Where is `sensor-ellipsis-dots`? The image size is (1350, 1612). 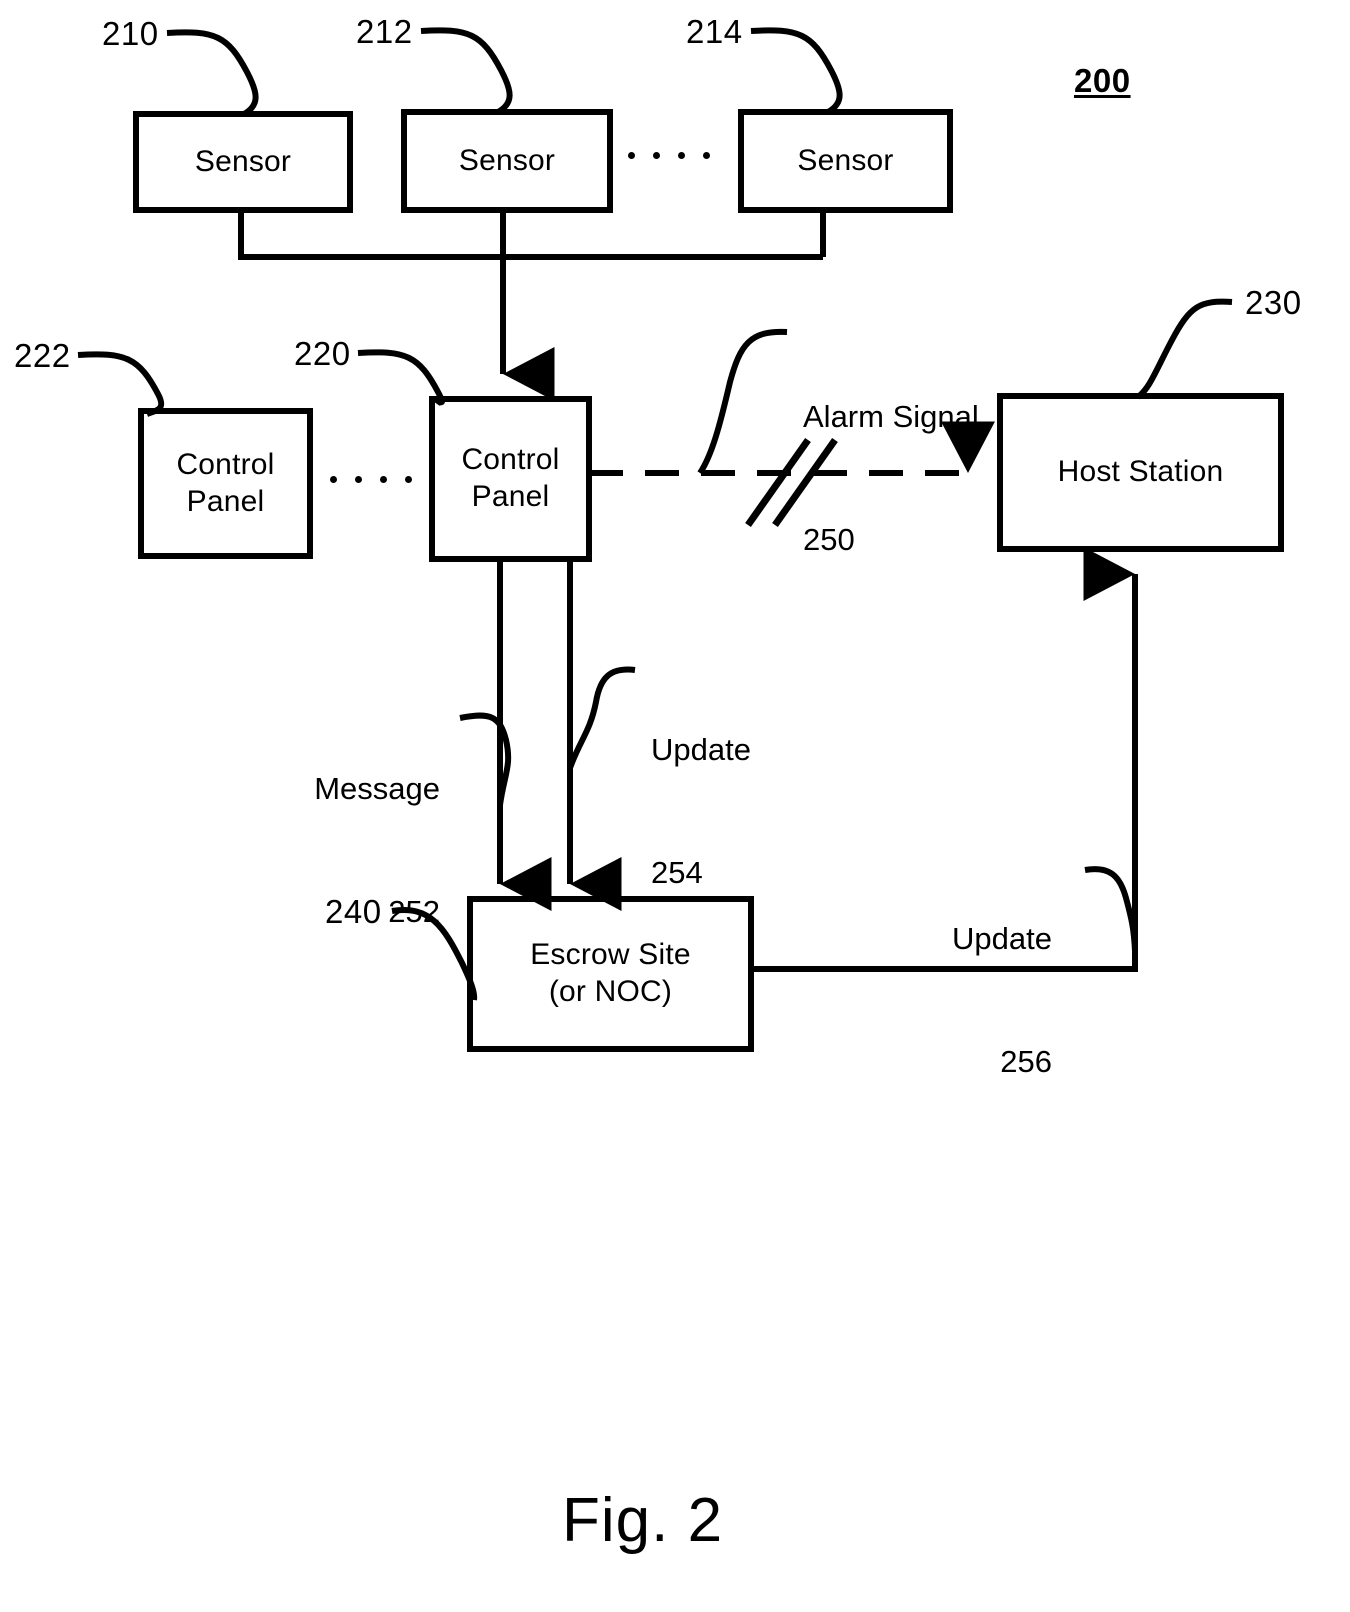 sensor-ellipsis-dots is located at coordinates (669, 155).